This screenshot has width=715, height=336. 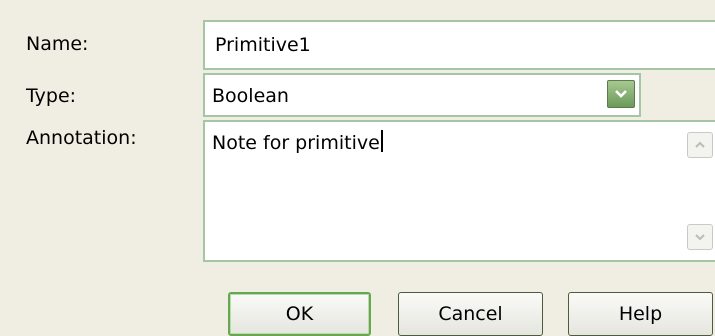 I want to click on cancel-button: Cancel, so click(x=470, y=314).